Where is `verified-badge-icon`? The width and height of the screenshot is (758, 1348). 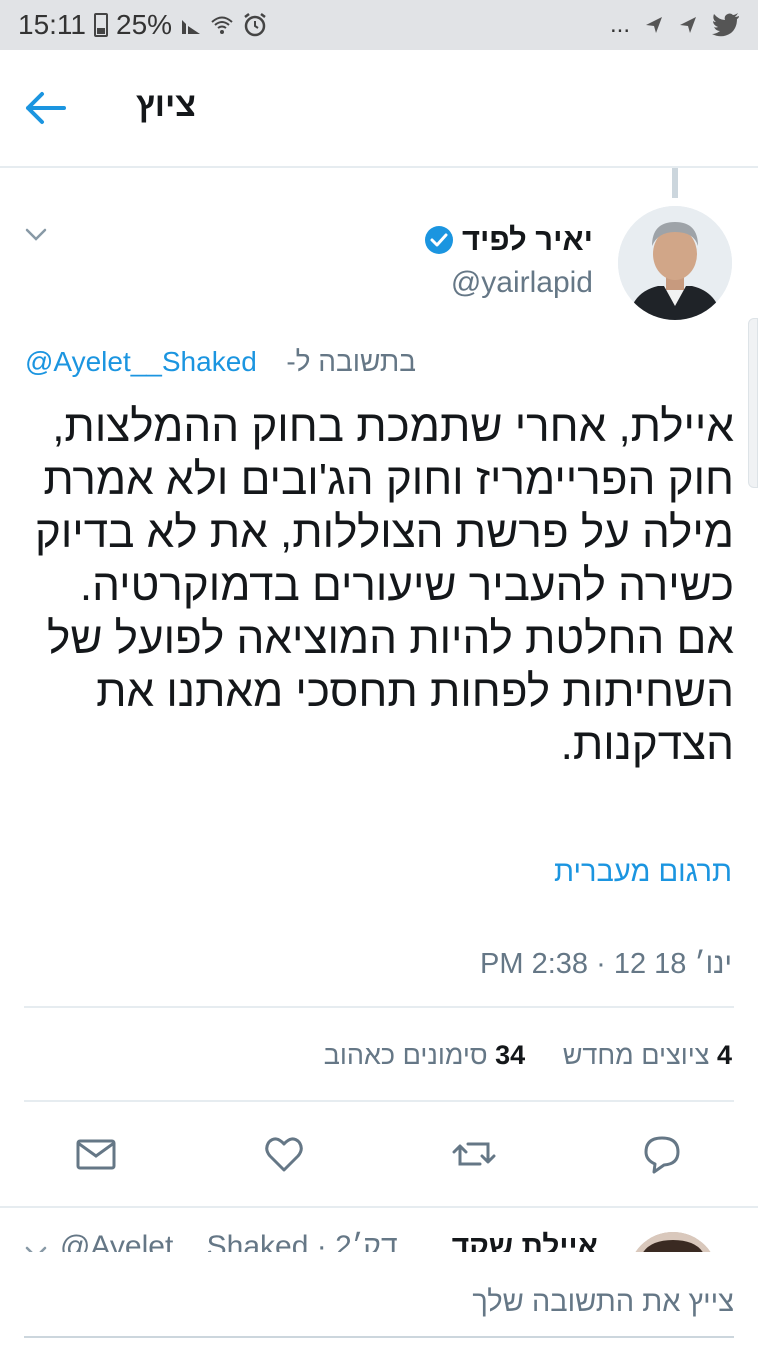
verified-badge-icon is located at coordinates (438, 240).